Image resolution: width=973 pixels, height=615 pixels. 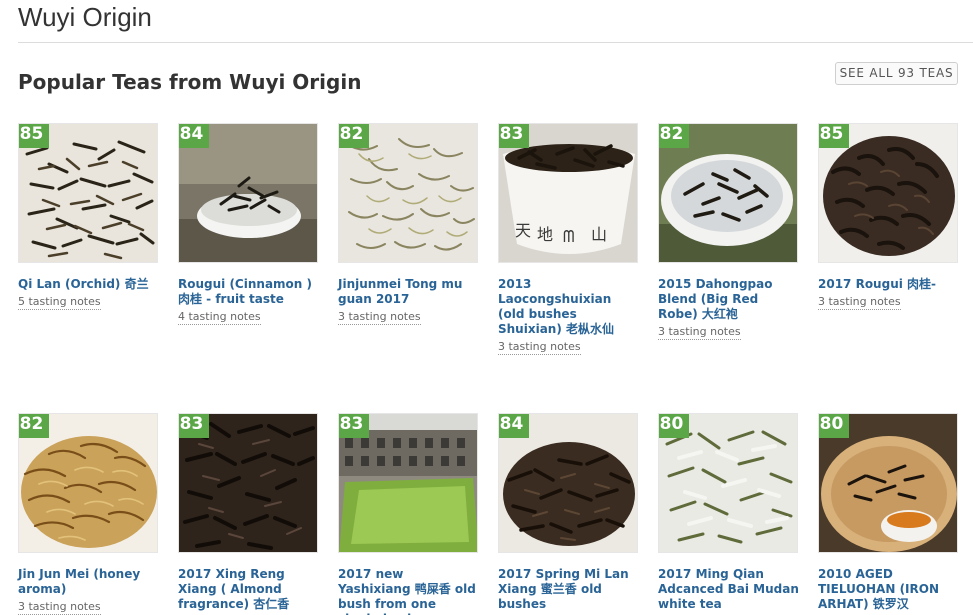 What do you see at coordinates (249, 292) in the screenshot?
I see `tea-name-link: Rougui (Cinnamon ) 肉桂 - fruit taste` at bounding box center [249, 292].